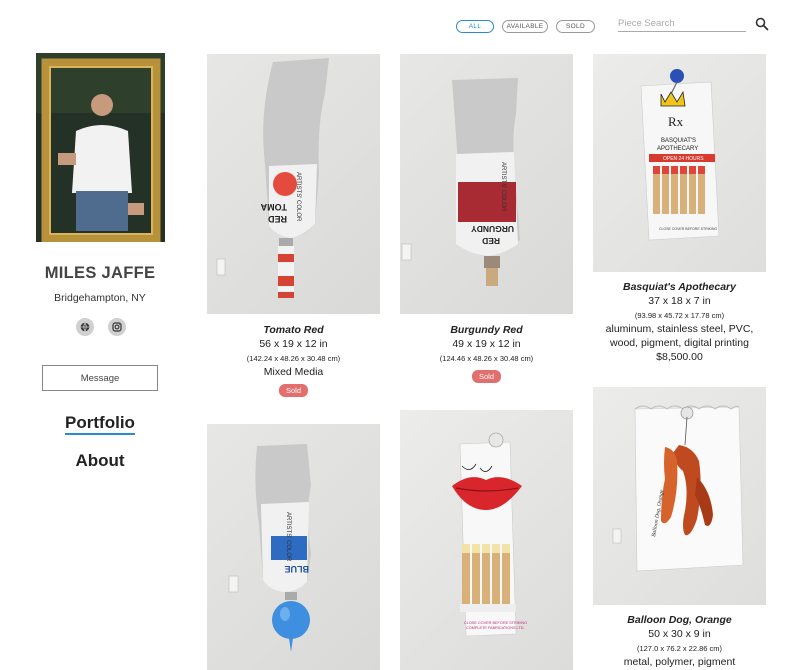  I want to click on artist-photo, so click(100, 147).